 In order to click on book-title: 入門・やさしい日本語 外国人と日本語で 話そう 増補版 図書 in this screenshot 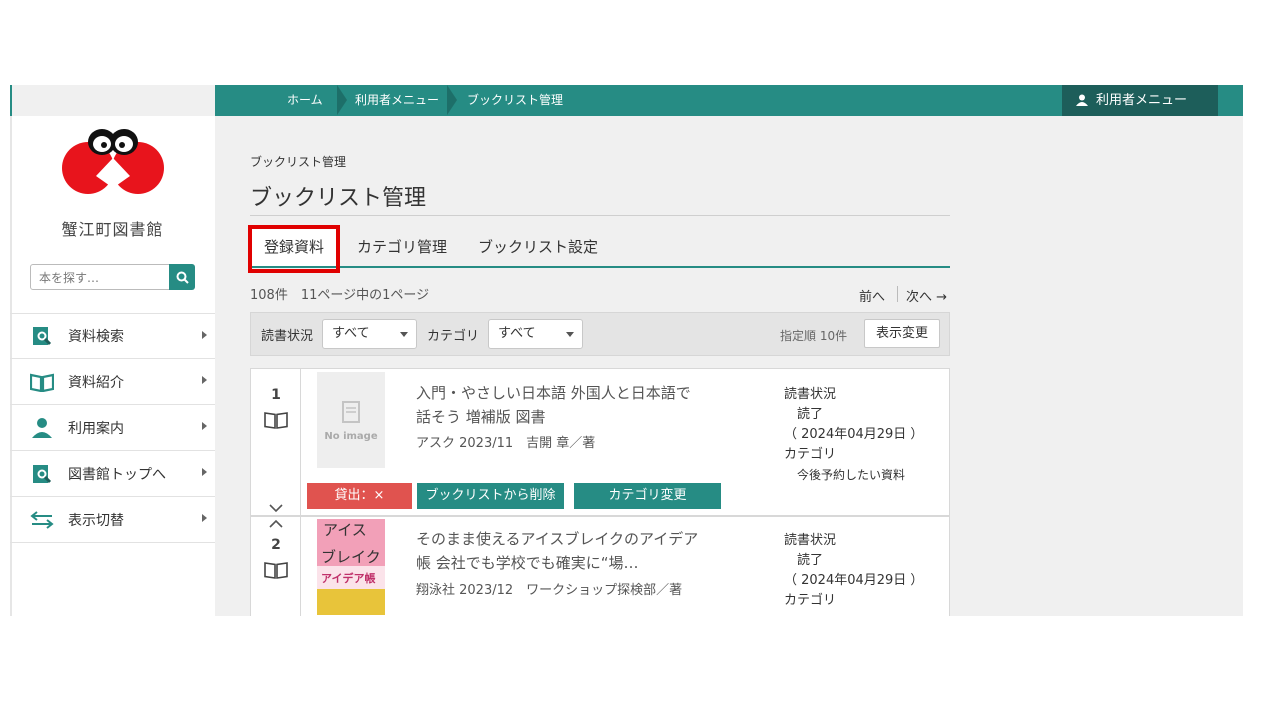, I will do `click(571, 405)`.